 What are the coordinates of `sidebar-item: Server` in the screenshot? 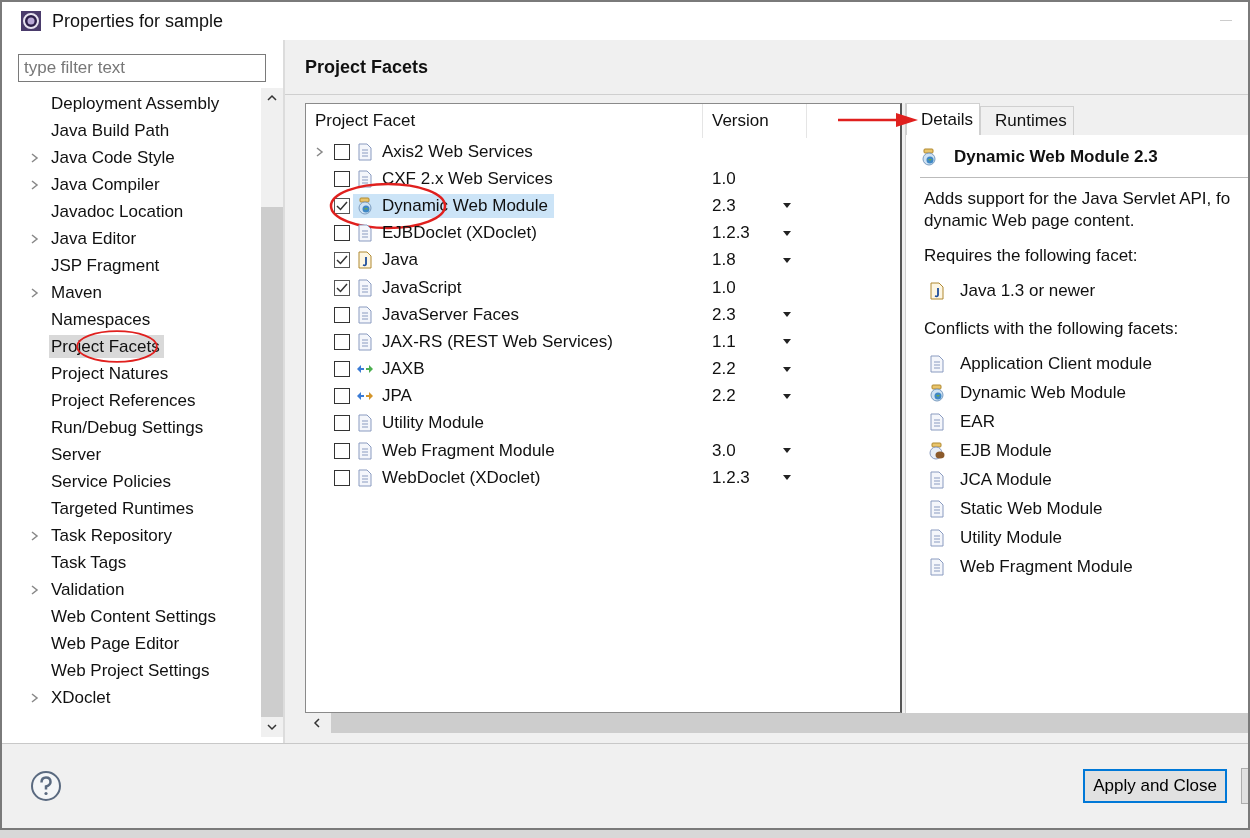 It's located at (139, 454).